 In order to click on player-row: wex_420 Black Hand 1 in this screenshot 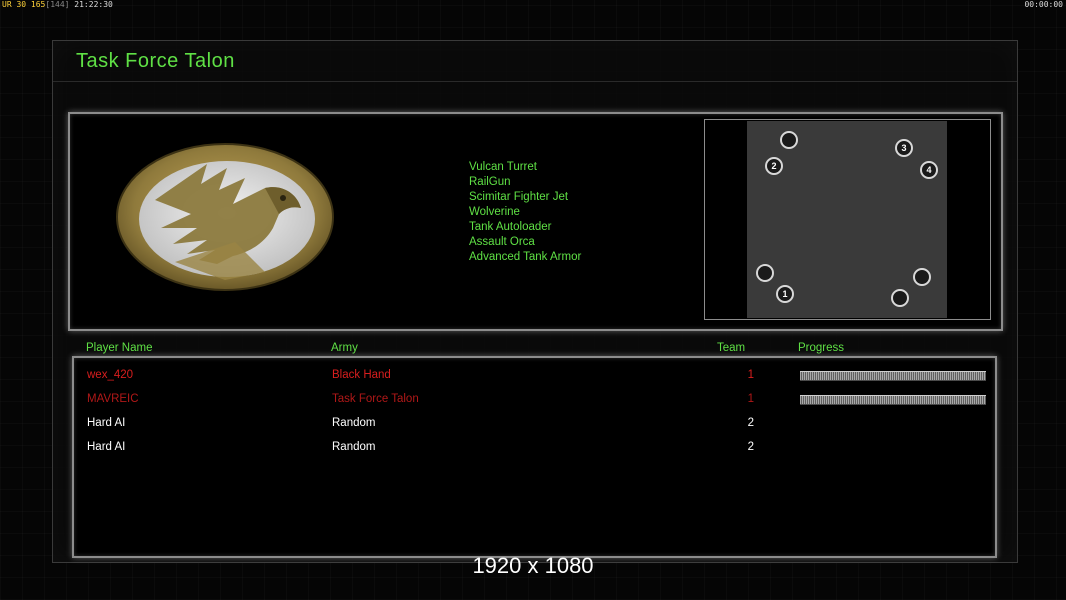, I will do `click(534, 375)`.